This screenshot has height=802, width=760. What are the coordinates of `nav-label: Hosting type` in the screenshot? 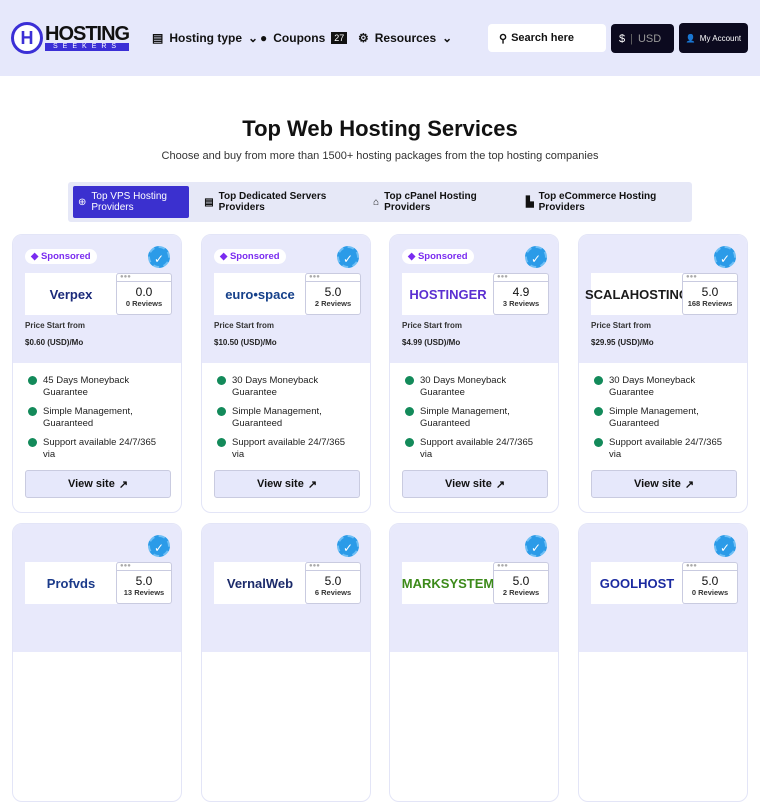 It's located at (206, 38).